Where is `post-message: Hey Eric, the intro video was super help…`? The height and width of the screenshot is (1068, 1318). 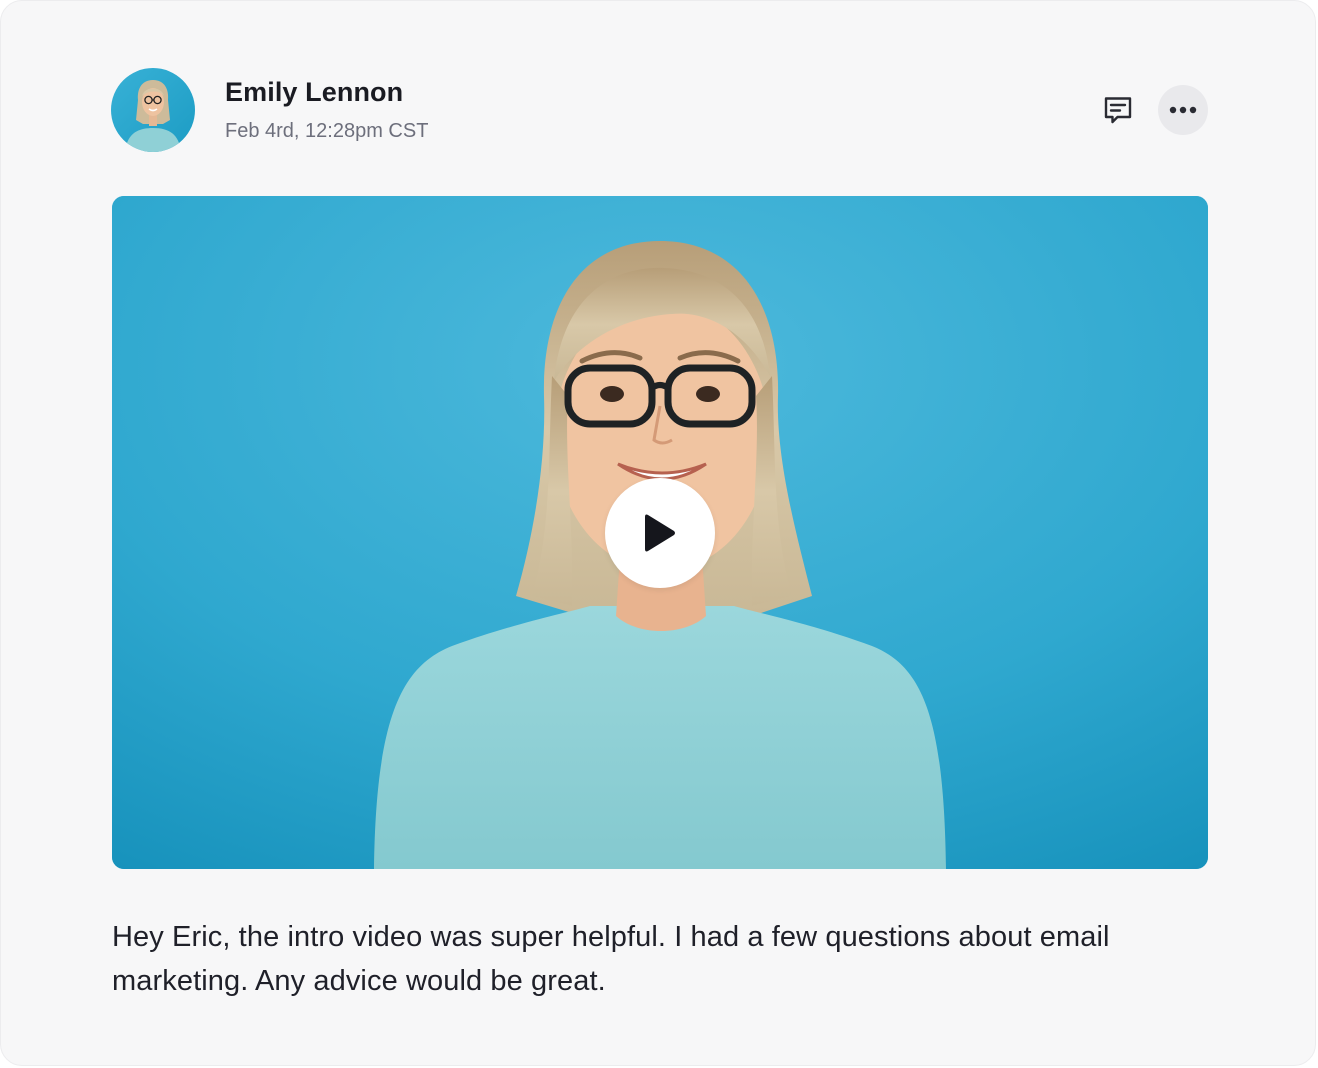
post-message: Hey Eric, the intro video was super help… is located at coordinates (611, 959).